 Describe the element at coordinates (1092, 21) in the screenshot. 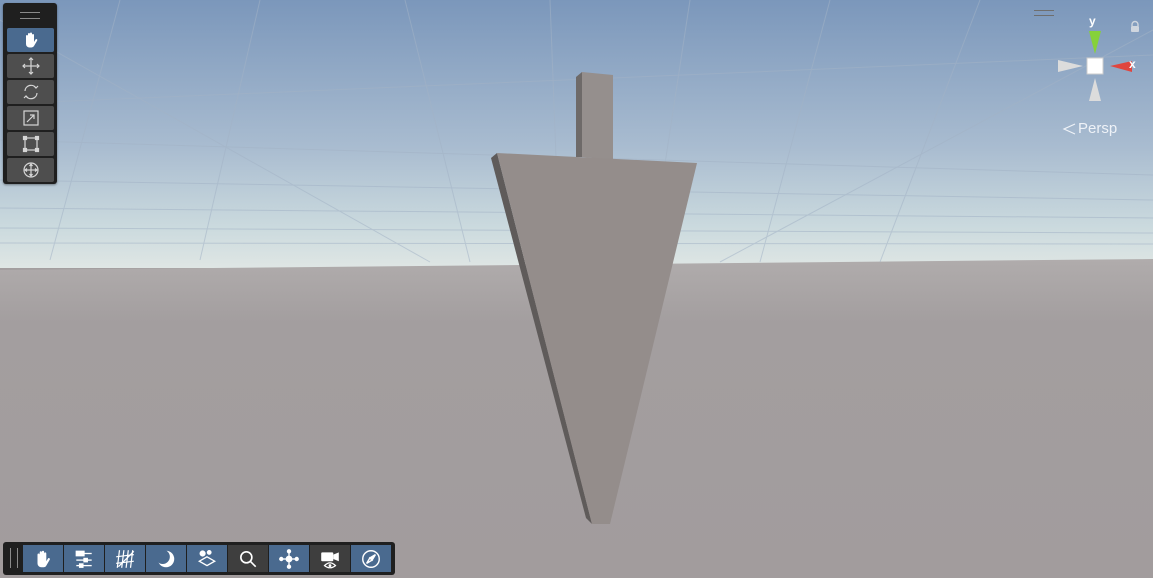

I see `y-axis-label: y` at that location.